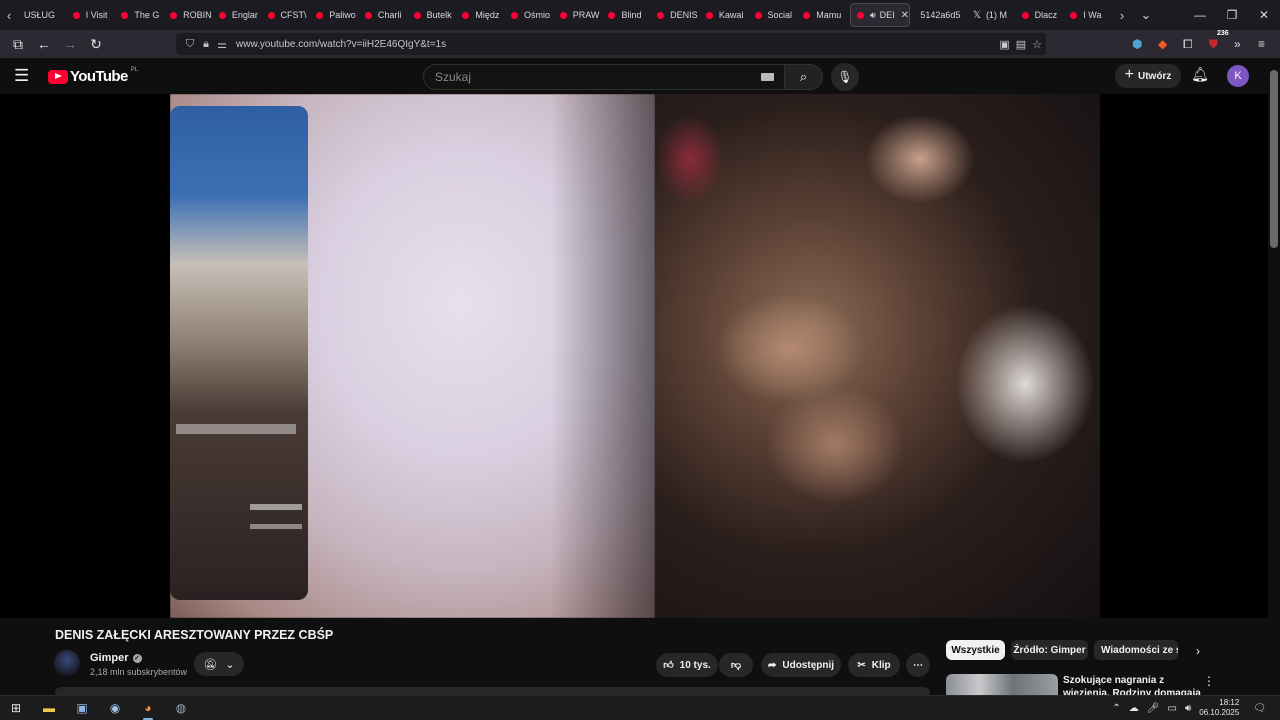  I want to click on voice-search-button: 🎙︎, so click(845, 77).